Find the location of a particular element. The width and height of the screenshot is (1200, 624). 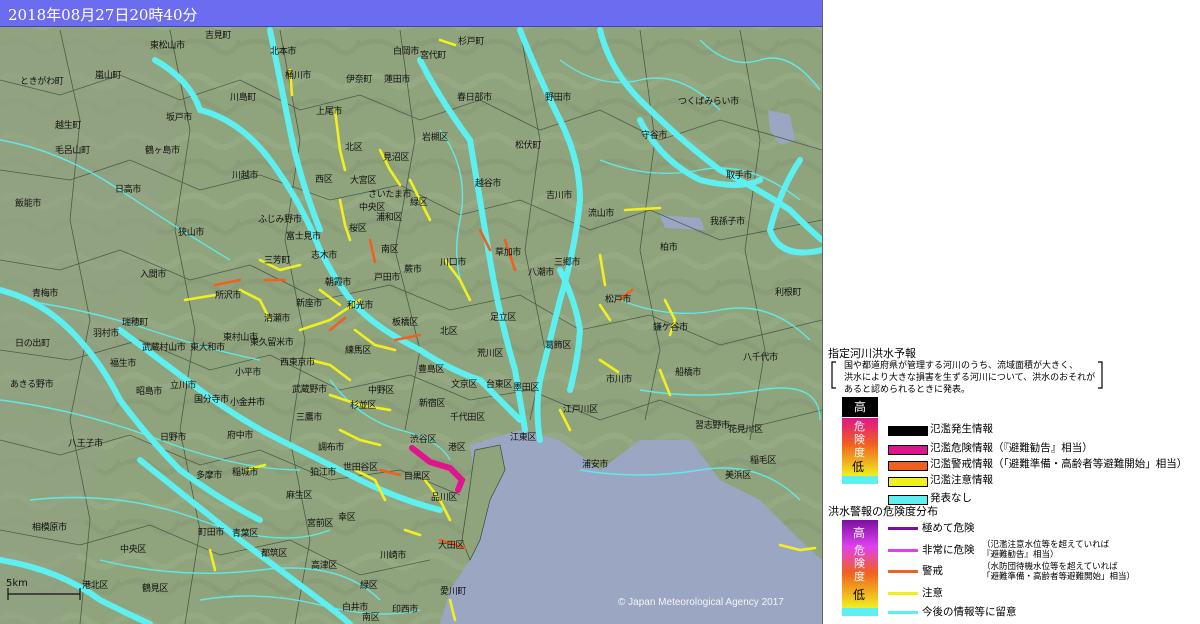

hazard-item-label: 警戒 is located at coordinates (932, 571).